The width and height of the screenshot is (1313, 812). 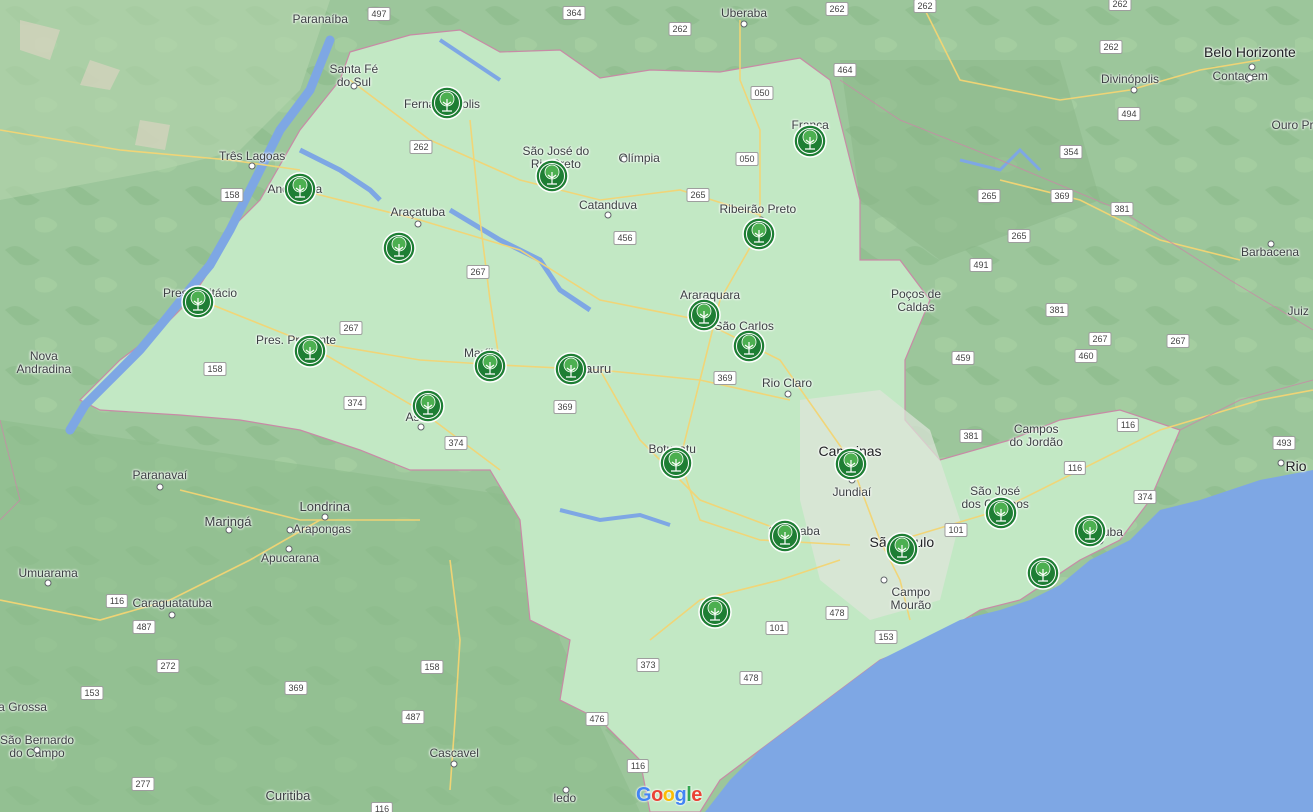 I want to click on highway-shield: 373, so click(x=648, y=665).